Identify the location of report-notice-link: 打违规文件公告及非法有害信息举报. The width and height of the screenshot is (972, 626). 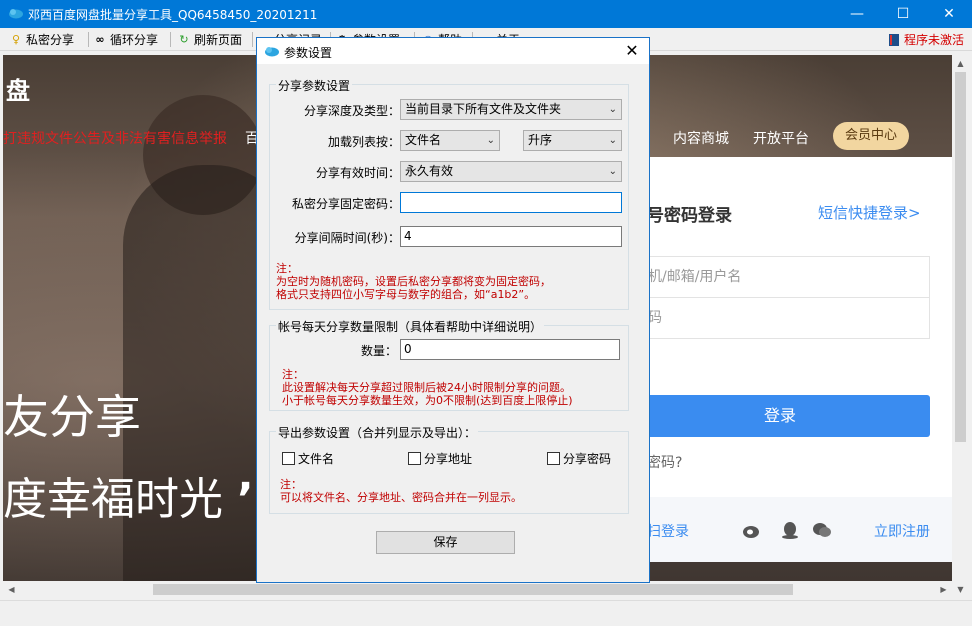
(115, 138).